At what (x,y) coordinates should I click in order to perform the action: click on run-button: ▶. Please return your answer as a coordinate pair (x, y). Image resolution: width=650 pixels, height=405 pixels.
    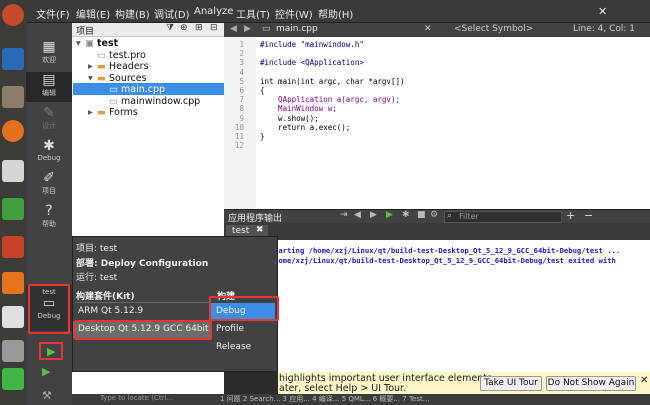
    Looking at the image, I should click on (51, 351).